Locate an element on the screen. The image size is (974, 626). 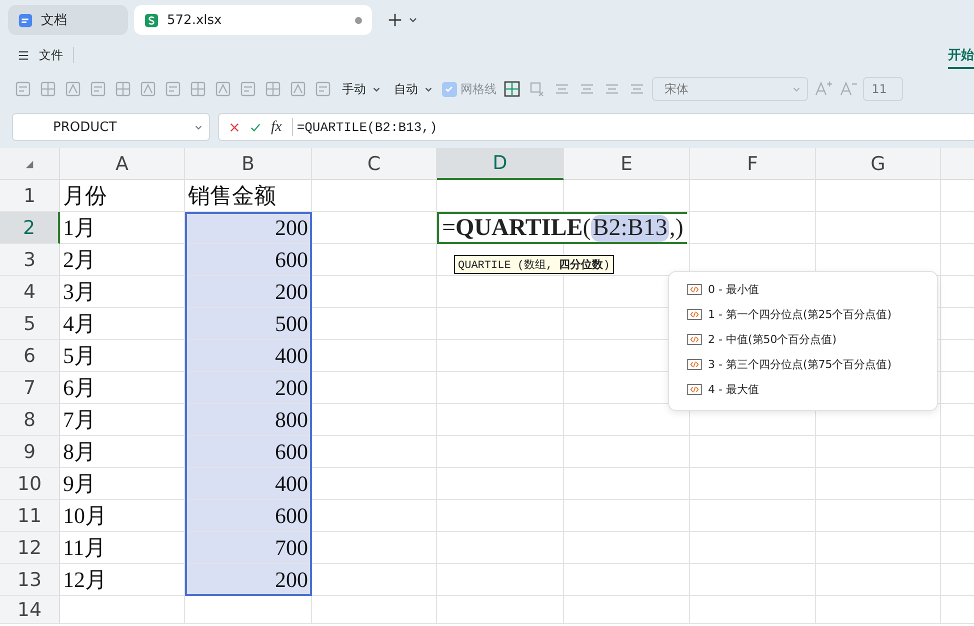
row-header: 9 is located at coordinates (30, 452).